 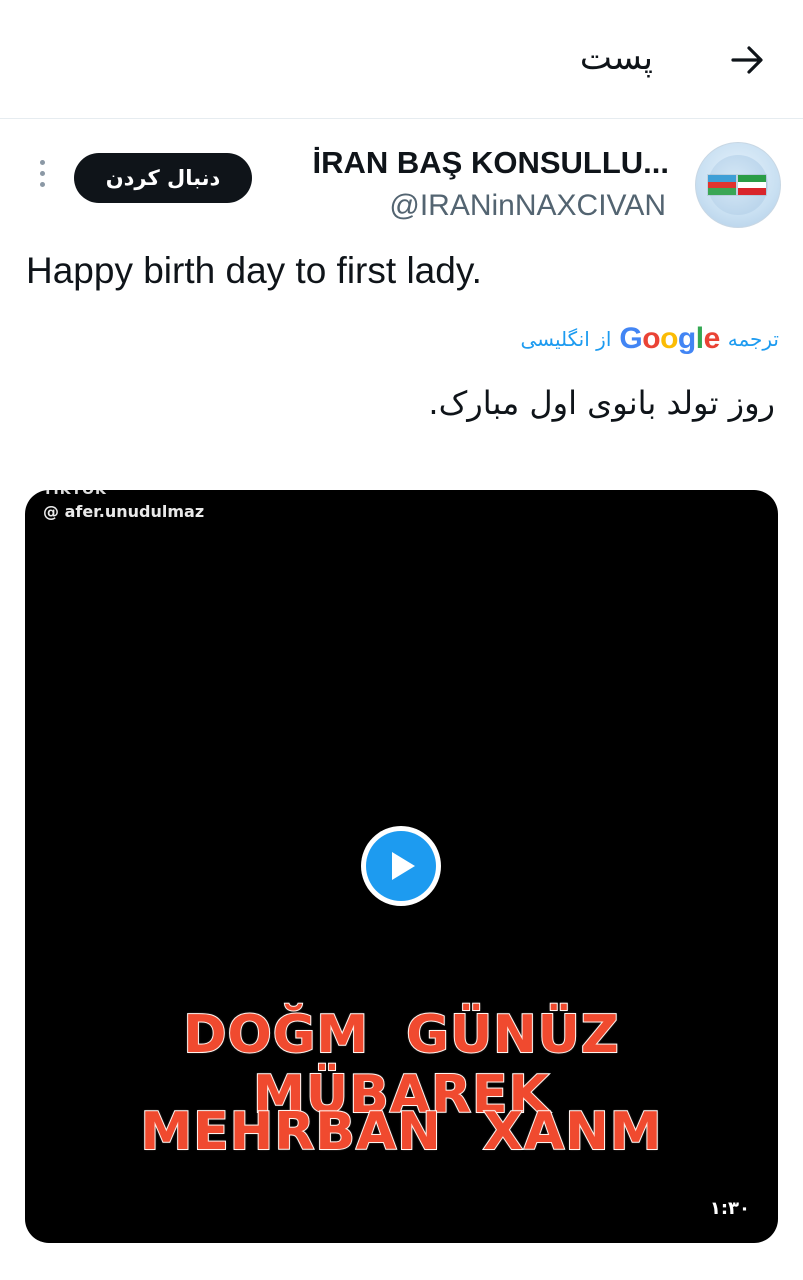 What do you see at coordinates (752, 185) in the screenshot?
I see `iran-flag-icon` at bounding box center [752, 185].